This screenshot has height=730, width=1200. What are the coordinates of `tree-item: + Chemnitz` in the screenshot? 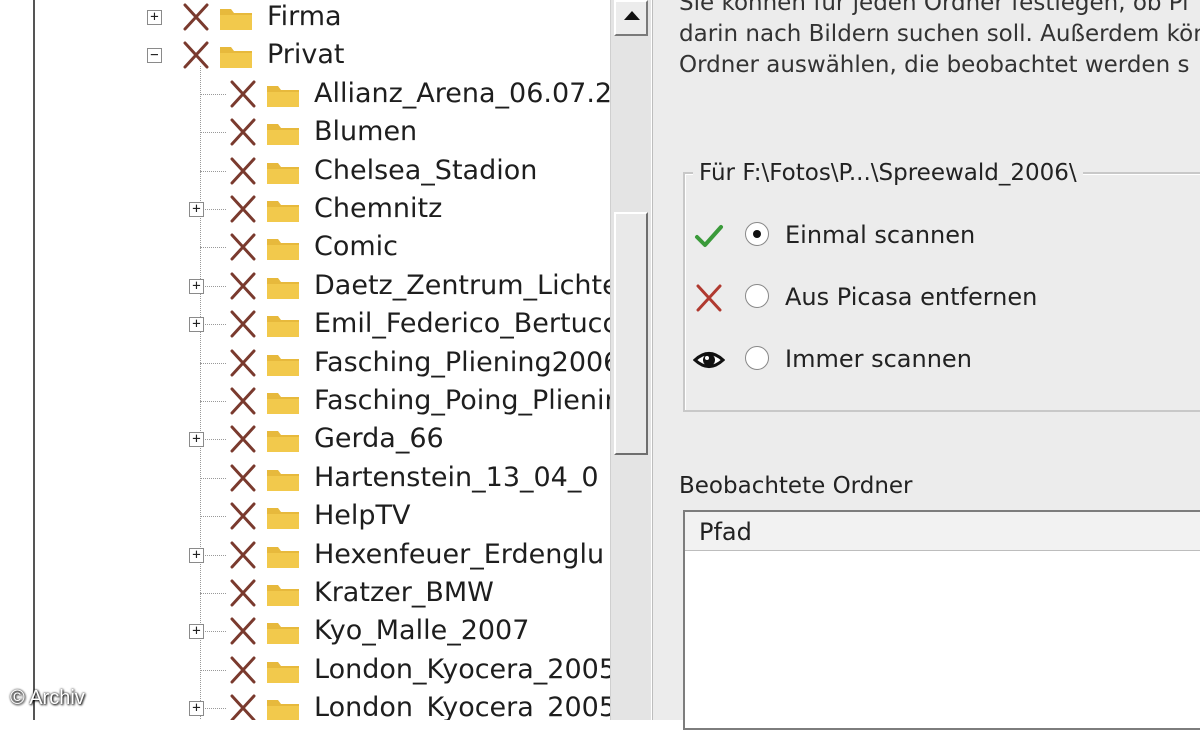 It's located at (322, 209).